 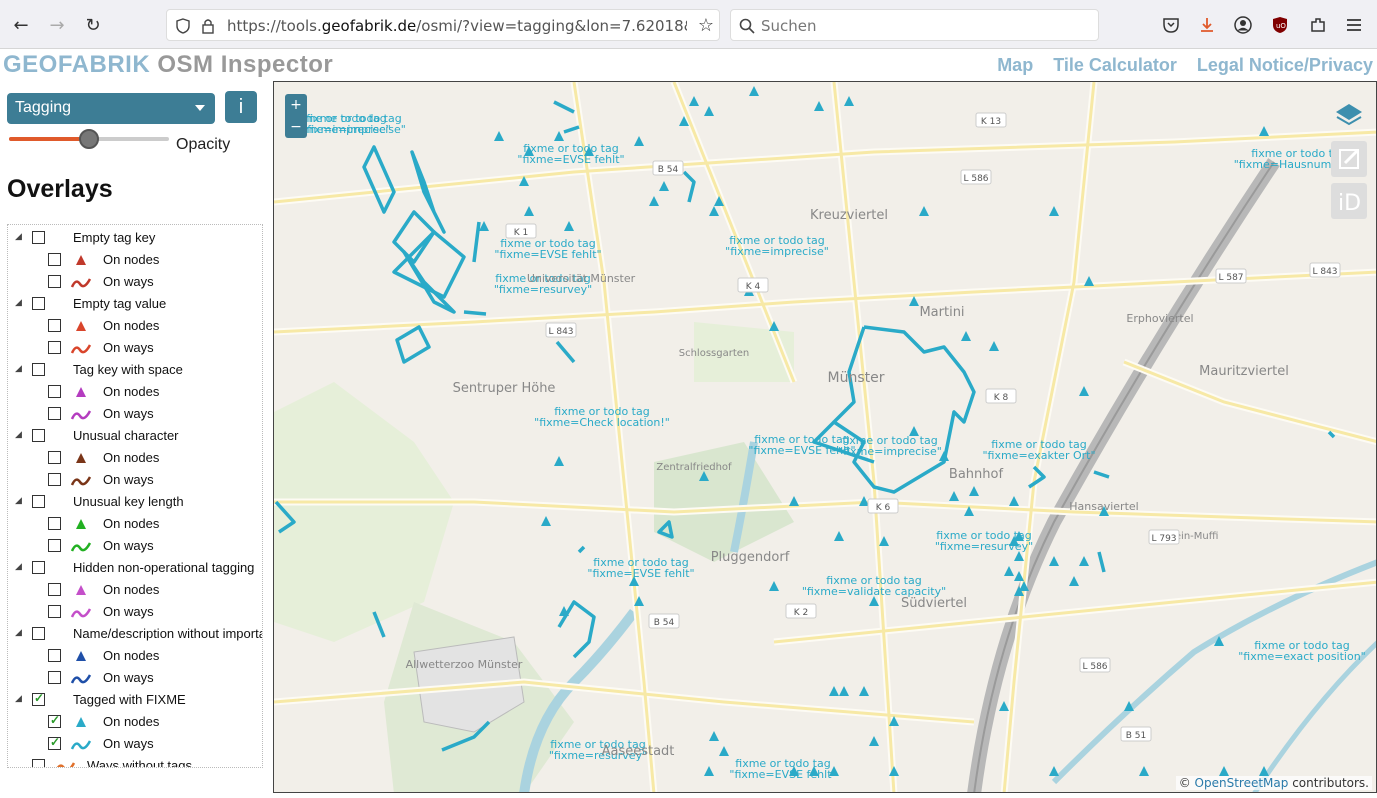 I want to click on overlay-group-label: Unusual key length, so click(x=128, y=501).